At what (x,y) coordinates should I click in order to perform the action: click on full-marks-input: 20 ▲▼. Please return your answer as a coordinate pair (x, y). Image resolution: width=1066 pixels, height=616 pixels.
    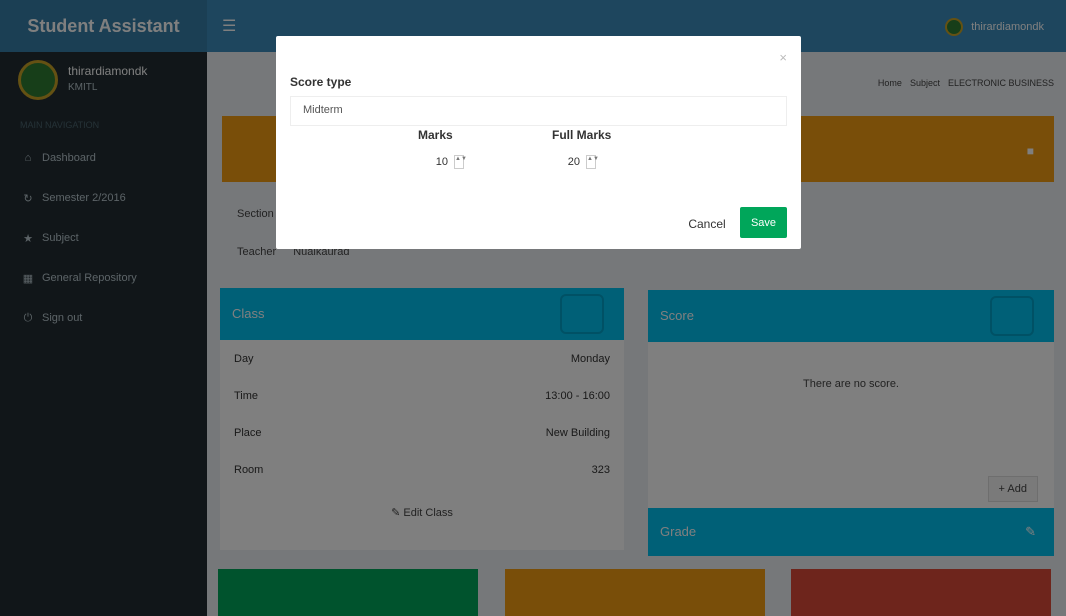
    Looking at the image, I should click on (576, 162).